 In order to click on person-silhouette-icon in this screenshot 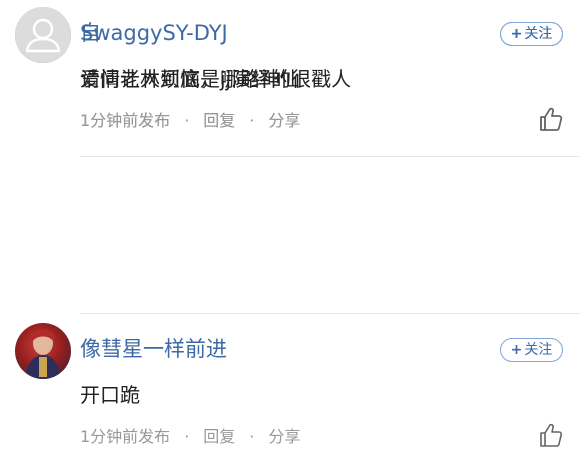, I will do `click(43, 35)`.